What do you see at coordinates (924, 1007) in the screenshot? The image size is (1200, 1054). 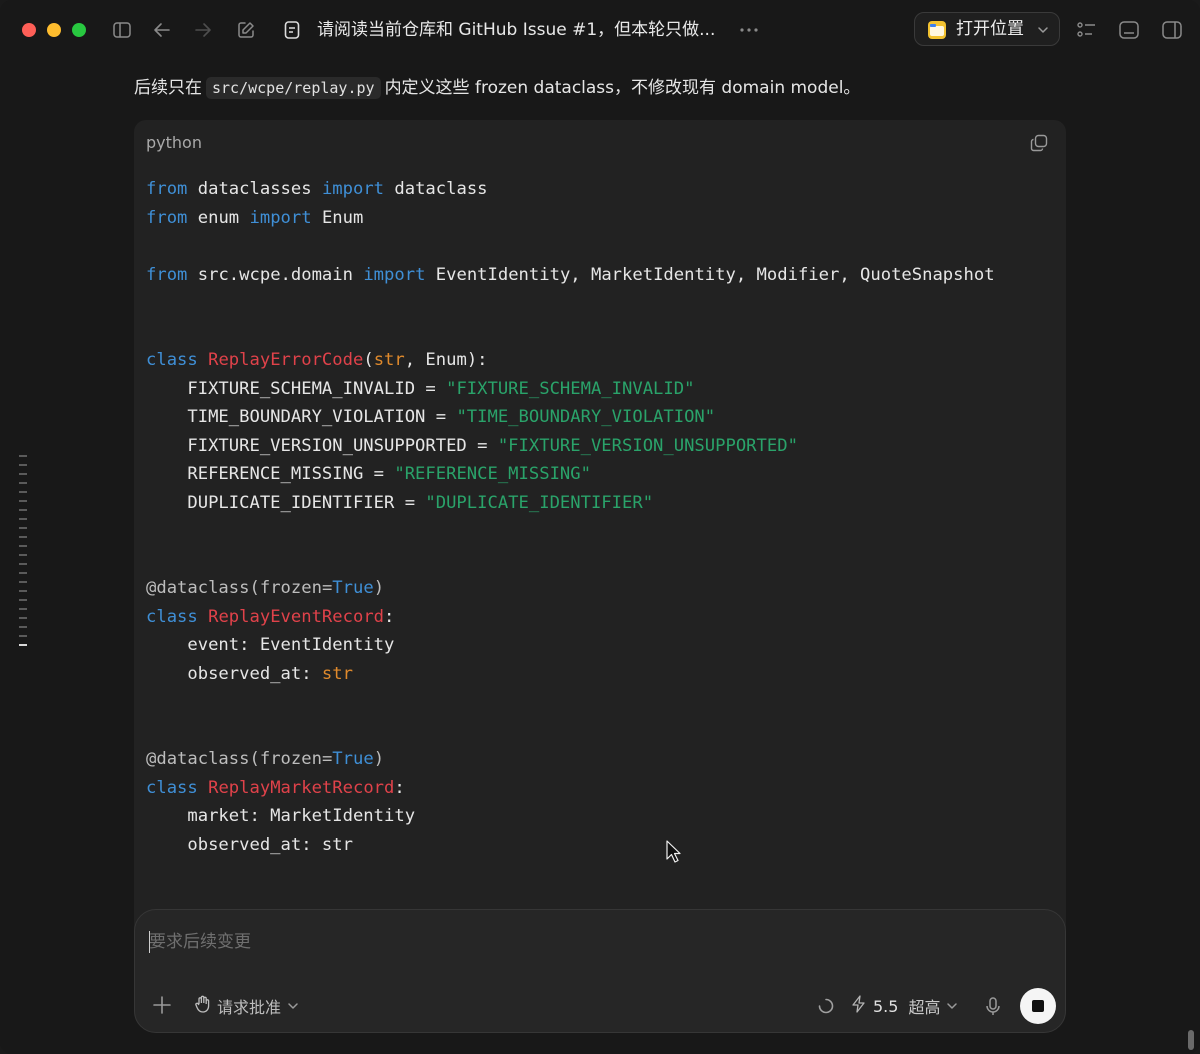 I see `reasoning-level: 超高` at bounding box center [924, 1007].